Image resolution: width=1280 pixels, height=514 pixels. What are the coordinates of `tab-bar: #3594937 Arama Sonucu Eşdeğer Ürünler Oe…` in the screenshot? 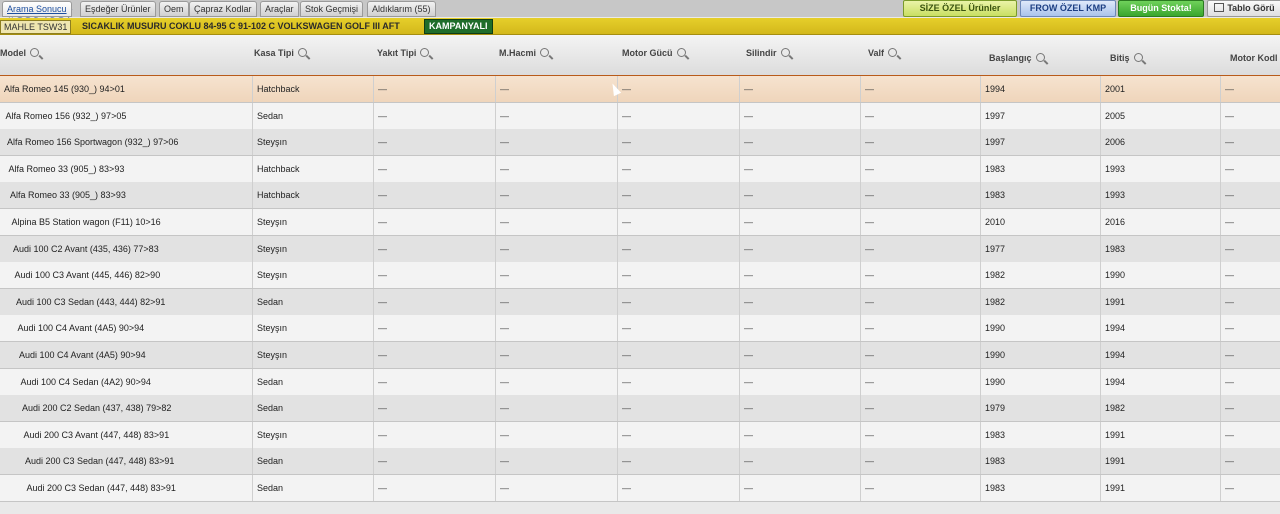 It's located at (640, 10).